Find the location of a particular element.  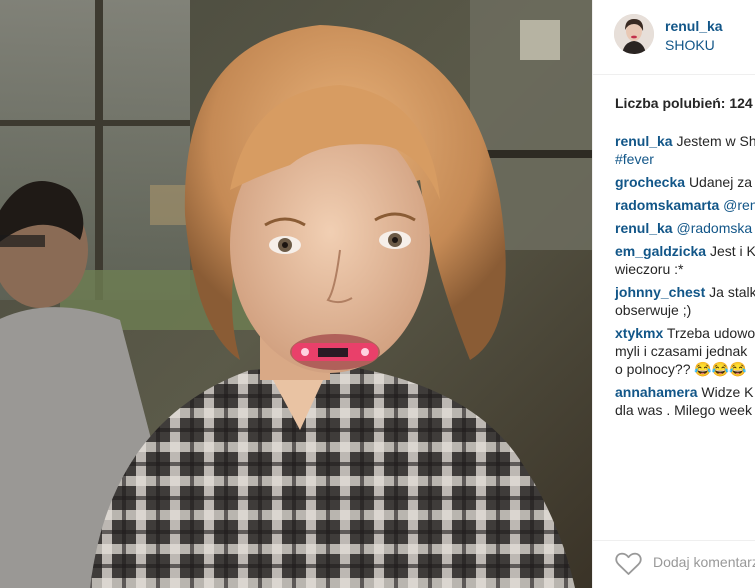

comment-text: o polnocy?? 😂😂😂 is located at coordinates (681, 369).